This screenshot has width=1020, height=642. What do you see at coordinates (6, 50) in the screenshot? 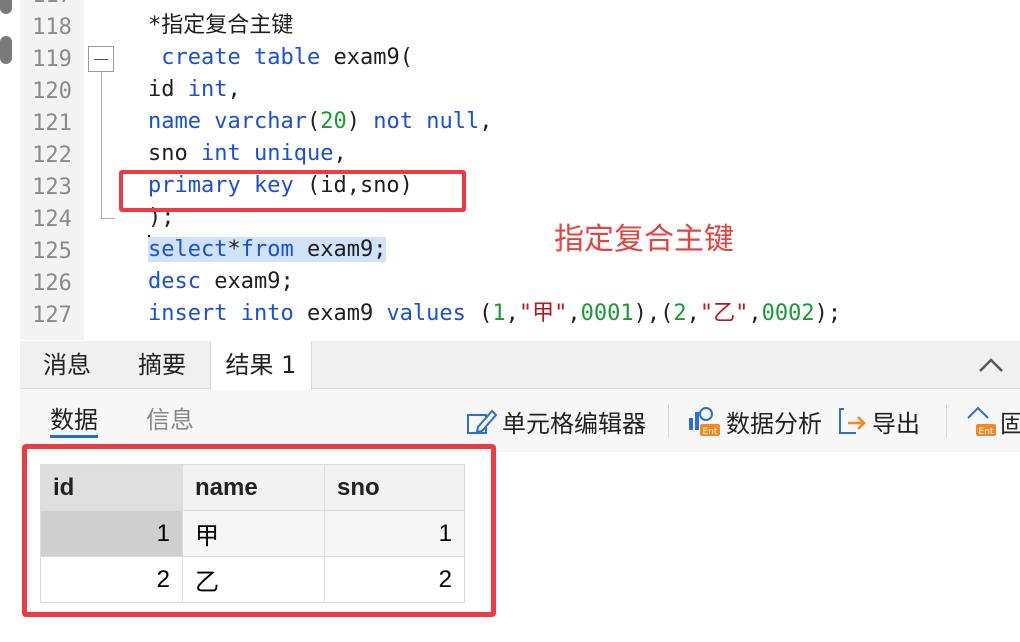
I see `scrollbar-thumb-secondary` at bounding box center [6, 50].